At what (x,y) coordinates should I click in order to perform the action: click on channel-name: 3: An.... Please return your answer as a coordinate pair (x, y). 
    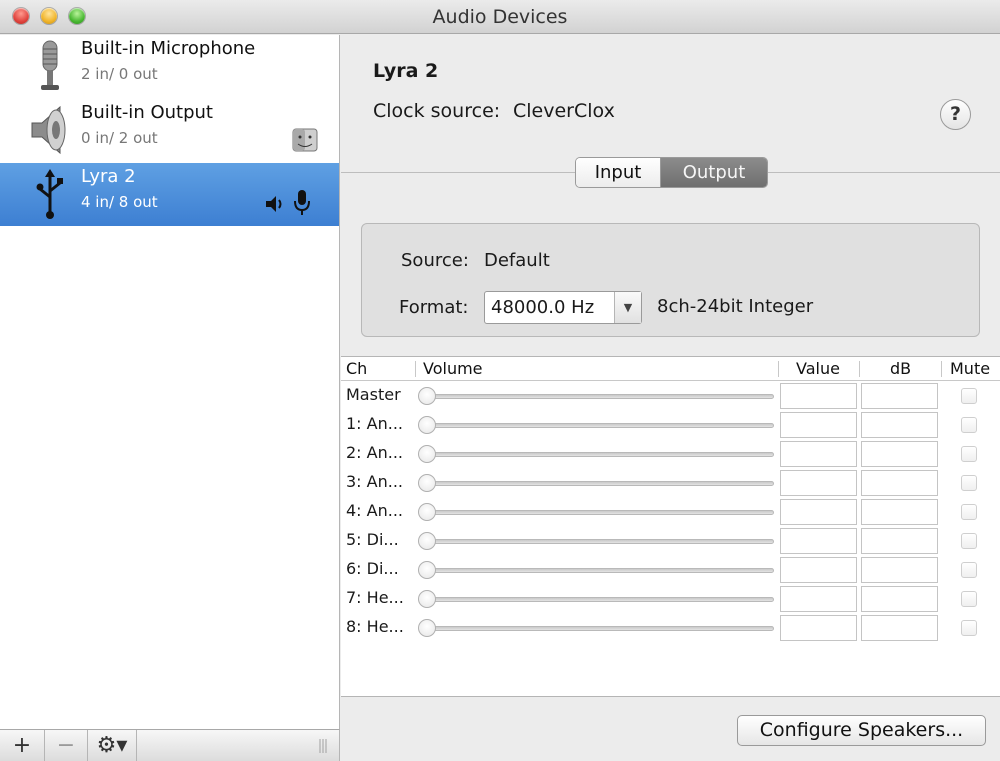
    Looking at the image, I should click on (374, 481).